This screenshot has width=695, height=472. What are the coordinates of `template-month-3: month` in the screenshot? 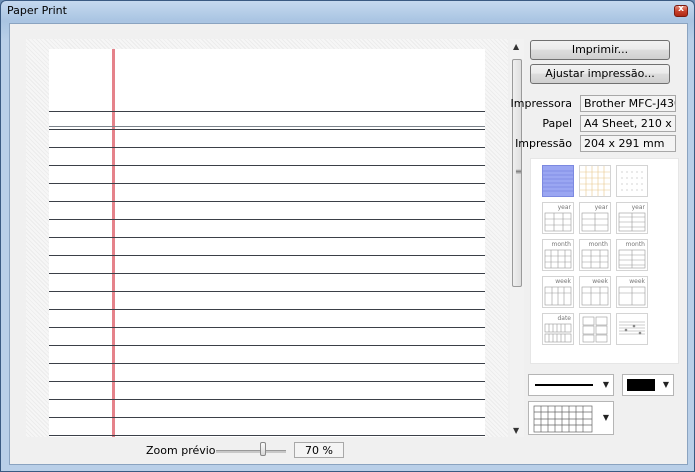 It's located at (632, 255).